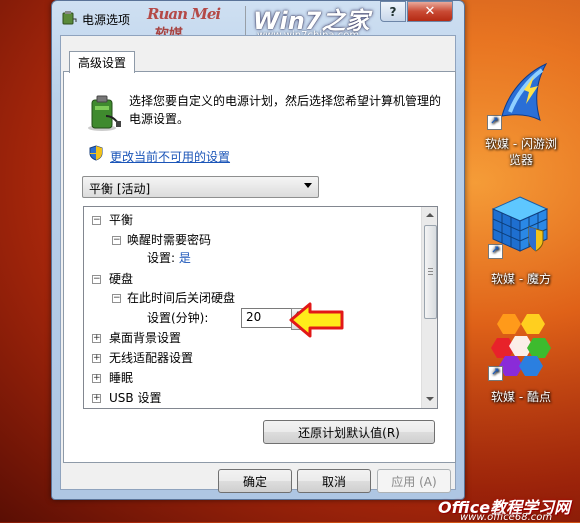 This screenshot has height=523, width=580. Describe the element at coordinates (121, 220) in the screenshot. I see `tree-node-label: 平衡` at that location.